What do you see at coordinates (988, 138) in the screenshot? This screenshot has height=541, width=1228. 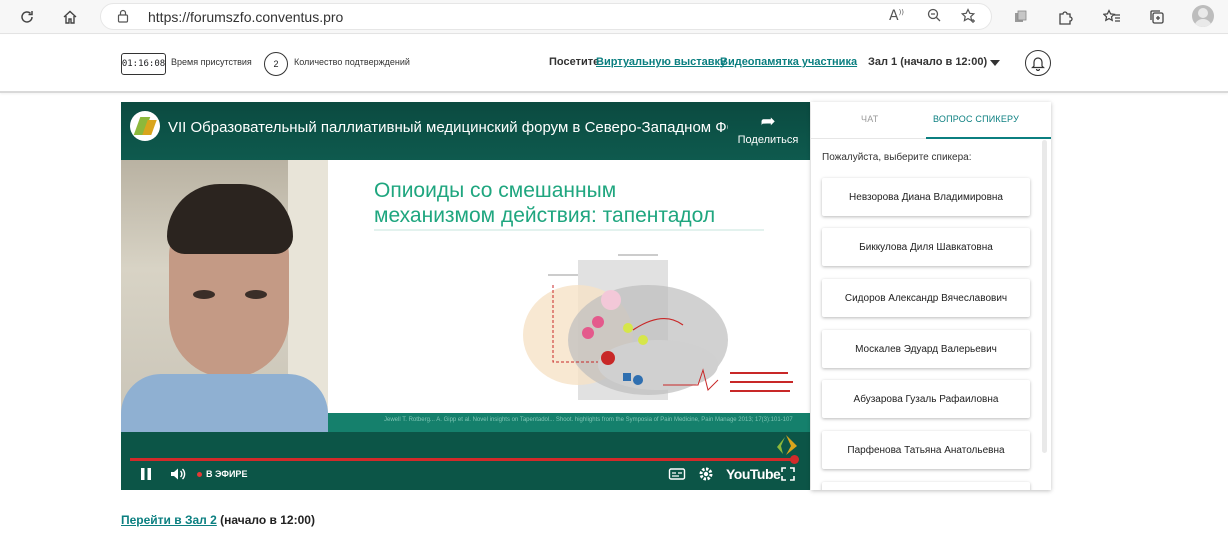 I see `active-tab-indicator` at bounding box center [988, 138].